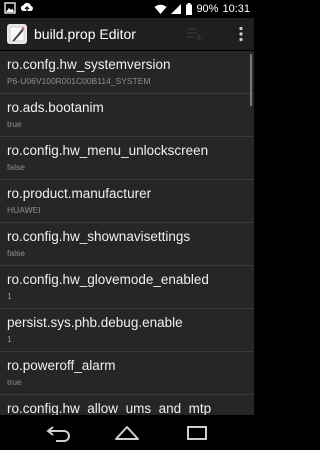 This screenshot has height=450, width=320. Describe the element at coordinates (85, 34) in the screenshot. I see `app-title: build.prop Editor` at that location.